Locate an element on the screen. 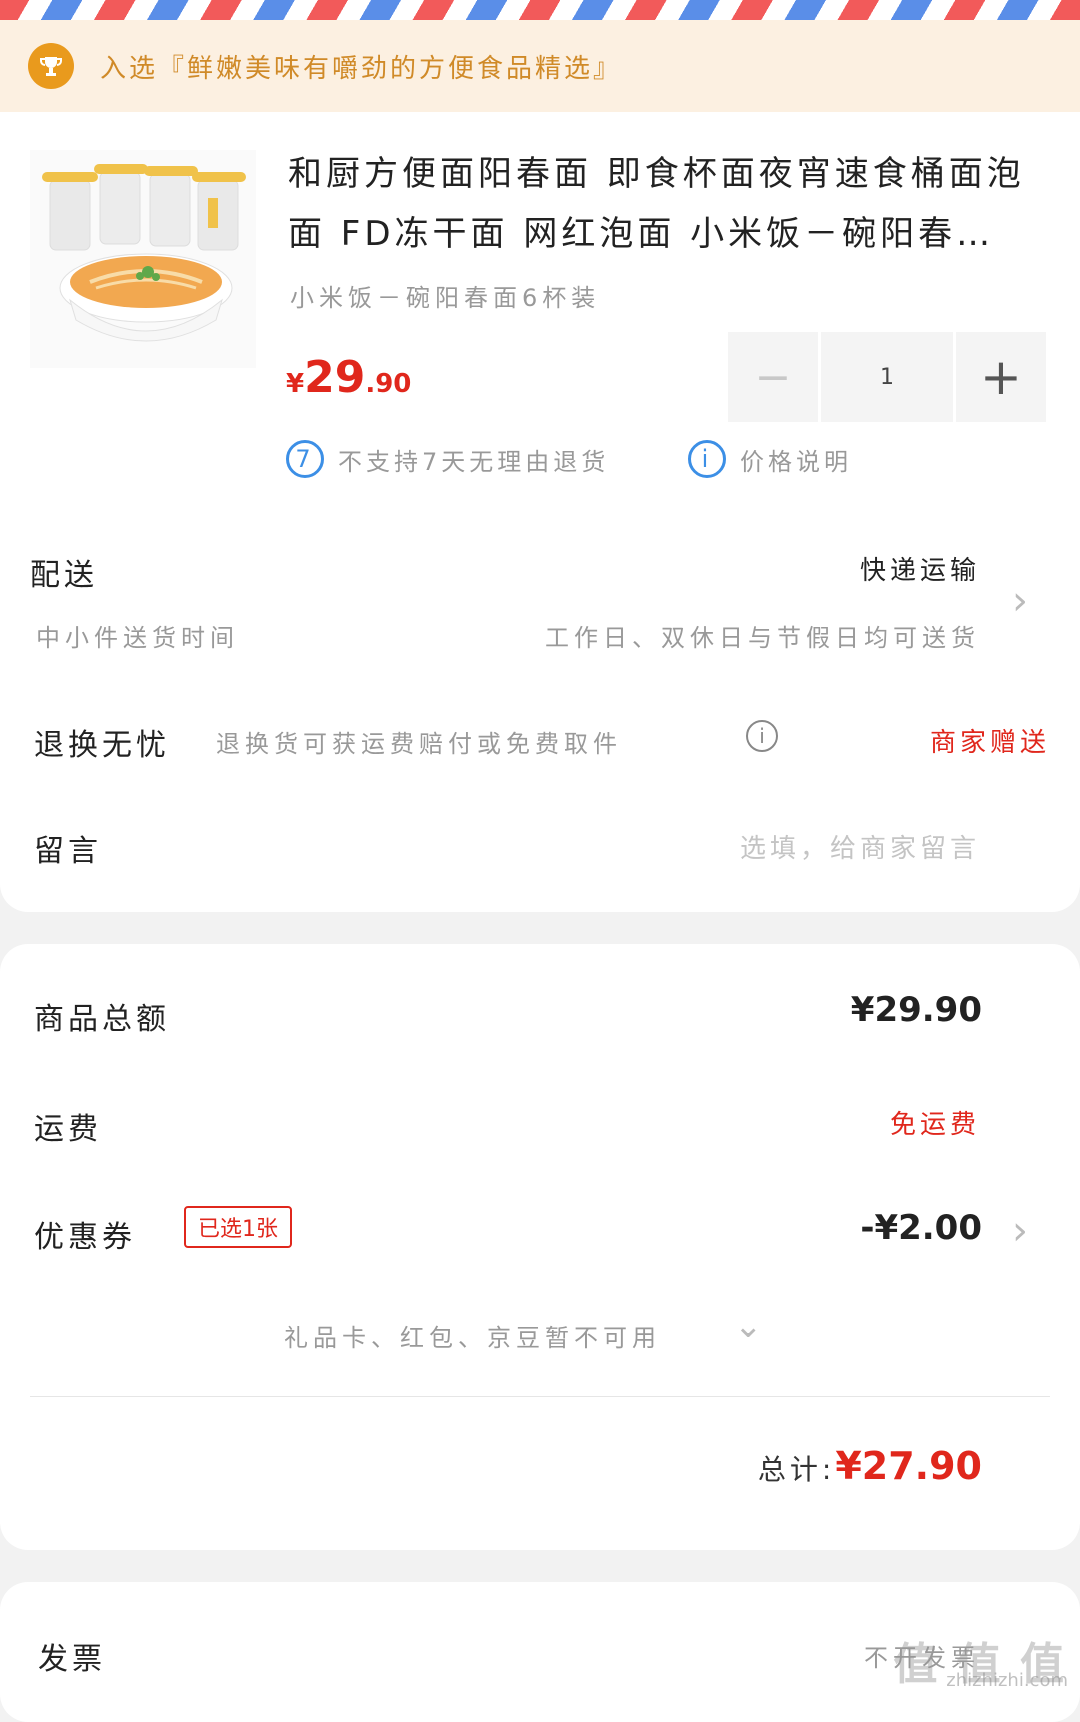 The height and width of the screenshot is (1722, 1080). no-return-icon: 7 is located at coordinates (305, 459).